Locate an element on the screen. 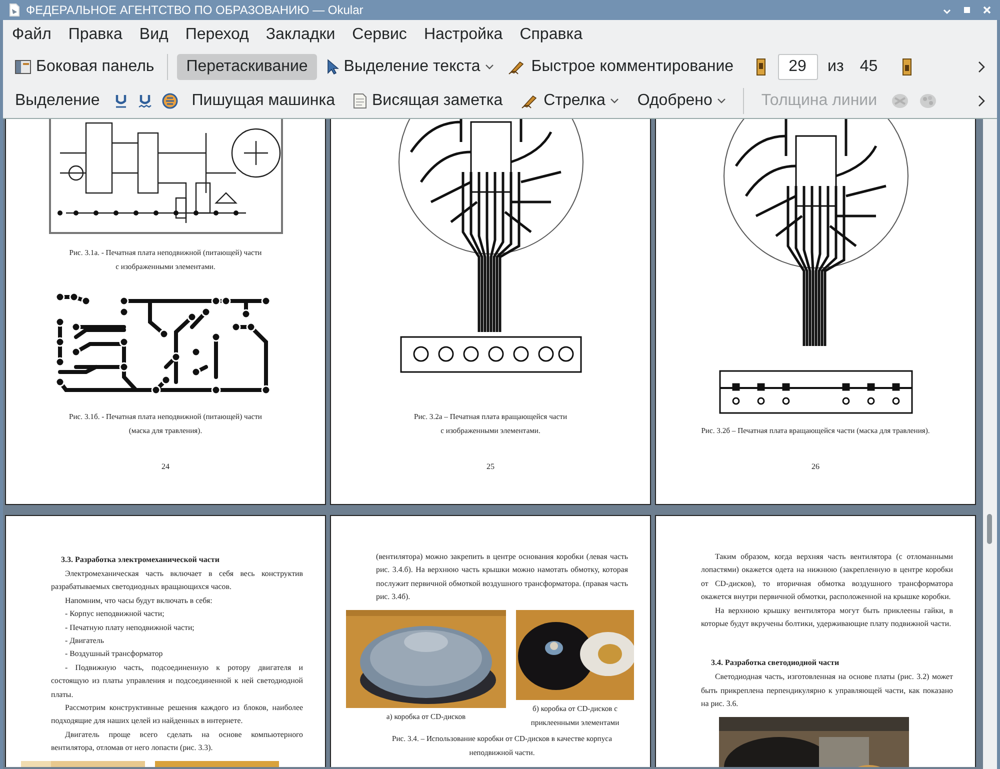 The height and width of the screenshot is (769, 1000). menu-item: Закладки is located at coordinates (301, 35).